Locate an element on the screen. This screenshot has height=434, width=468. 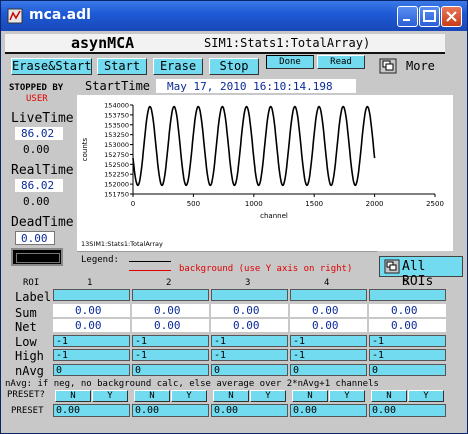
more-label: More is located at coordinates (420, 66).